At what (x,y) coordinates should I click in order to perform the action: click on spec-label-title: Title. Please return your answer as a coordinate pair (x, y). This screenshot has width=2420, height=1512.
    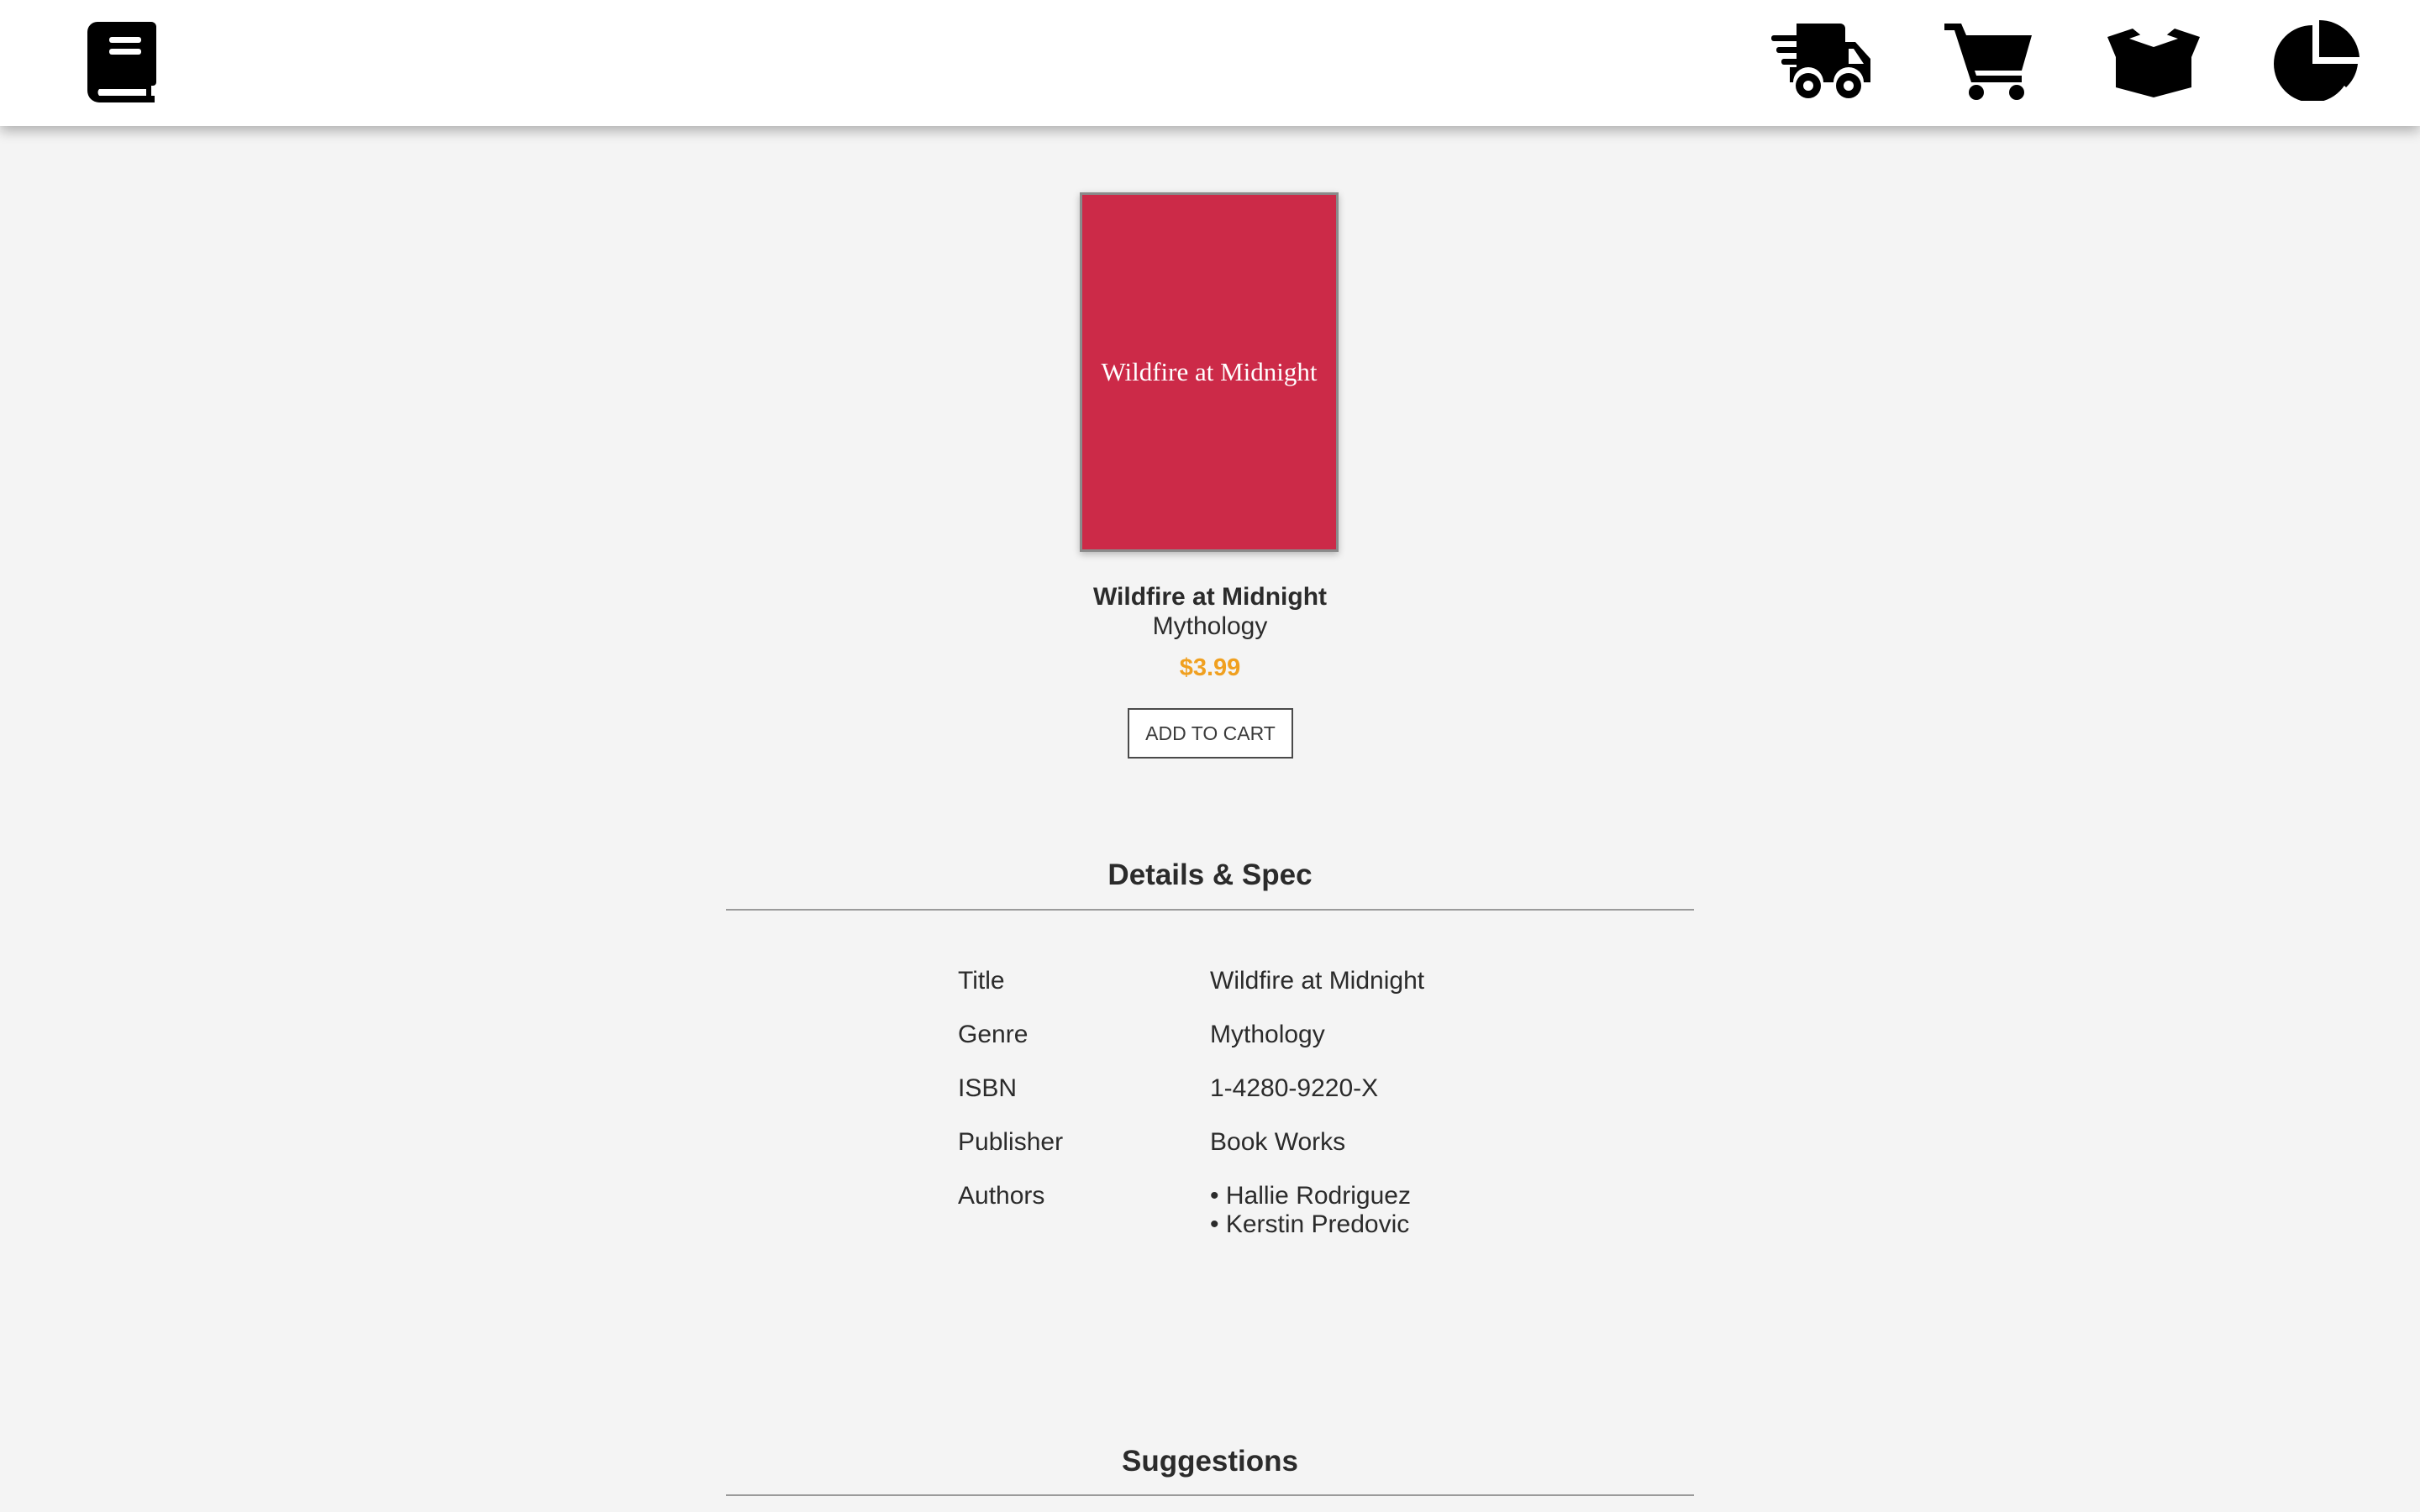
    Looking at the image, I should click on (982, 981).